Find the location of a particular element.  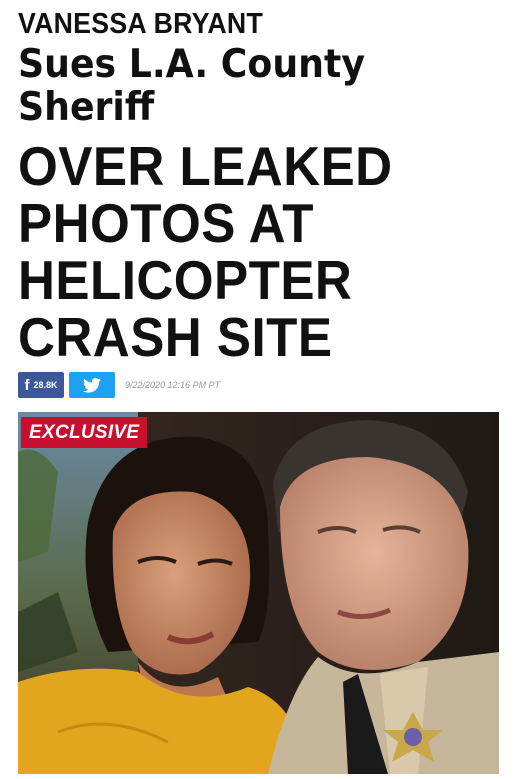

share-bar: f 28.8K 9/22/2020 12:16 PM PT is located at coordinates (119, 385).